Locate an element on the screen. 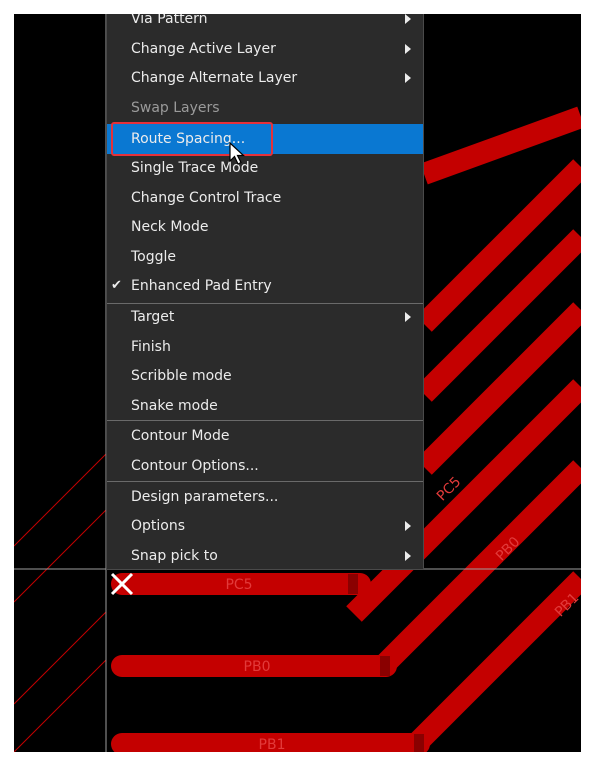 This screenshot has width=595, height=767. net-label: PB0 is located at coordinates (257, 667).